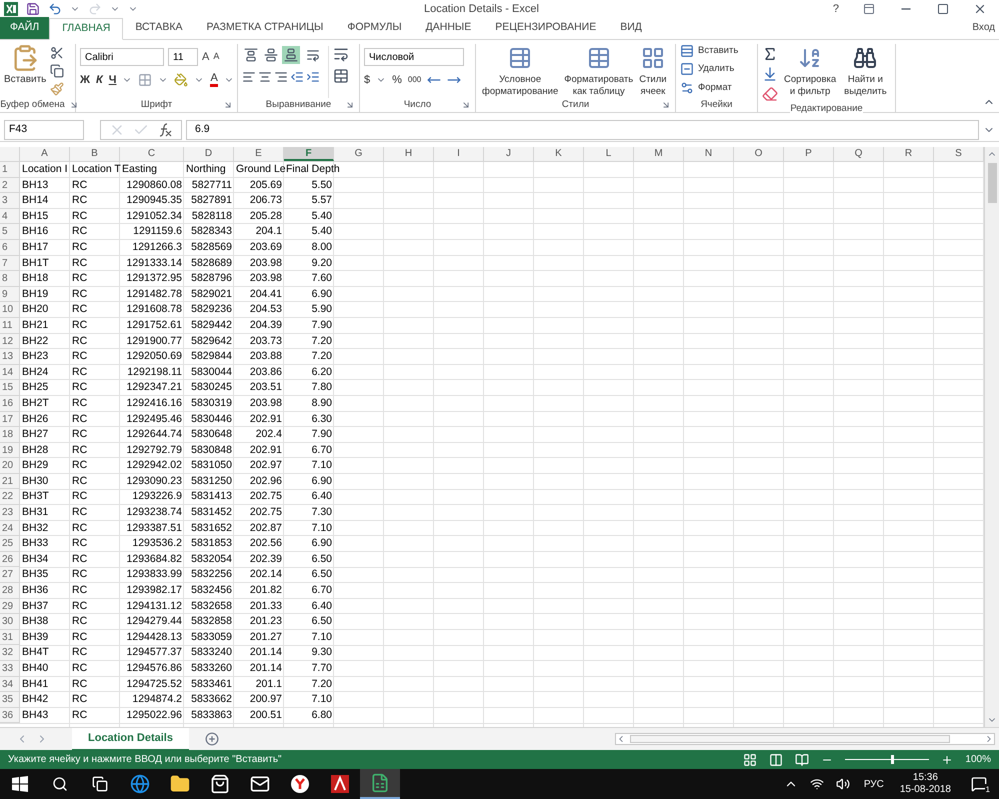  What do you see at coordinates (180, 784) in the screenshot?
I see `folder-icon` at bounding box center [180, 784].